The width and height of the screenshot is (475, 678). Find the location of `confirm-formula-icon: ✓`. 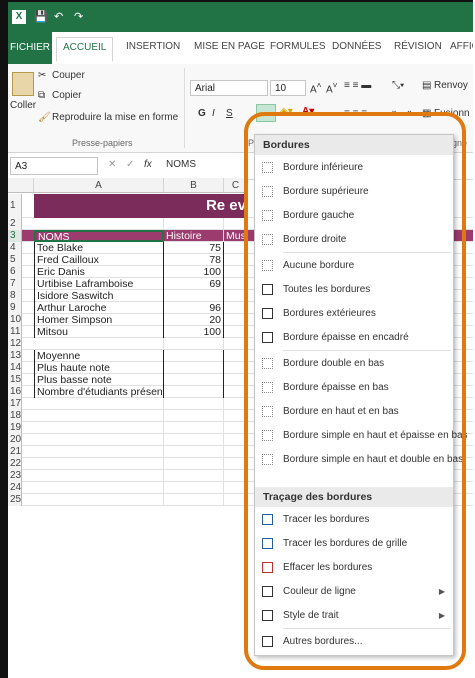

confirm-formula-icon: ✓ is located at coordinates (130, 164).